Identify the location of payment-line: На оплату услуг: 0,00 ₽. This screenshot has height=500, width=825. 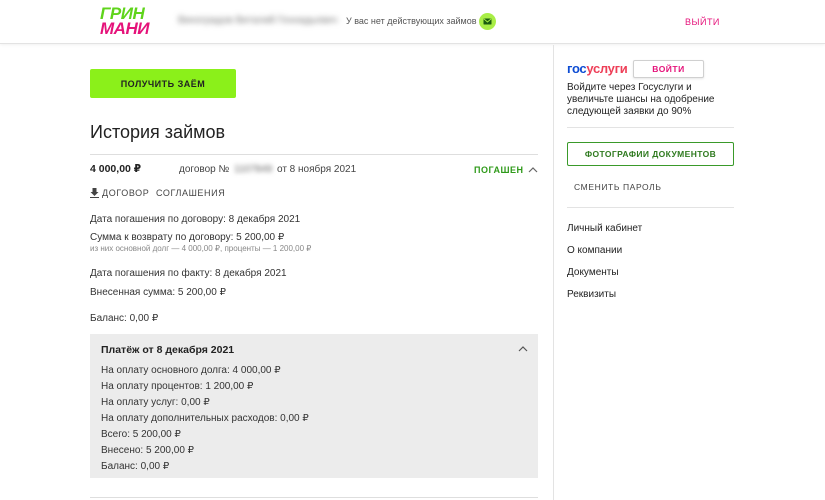
(155, 402).